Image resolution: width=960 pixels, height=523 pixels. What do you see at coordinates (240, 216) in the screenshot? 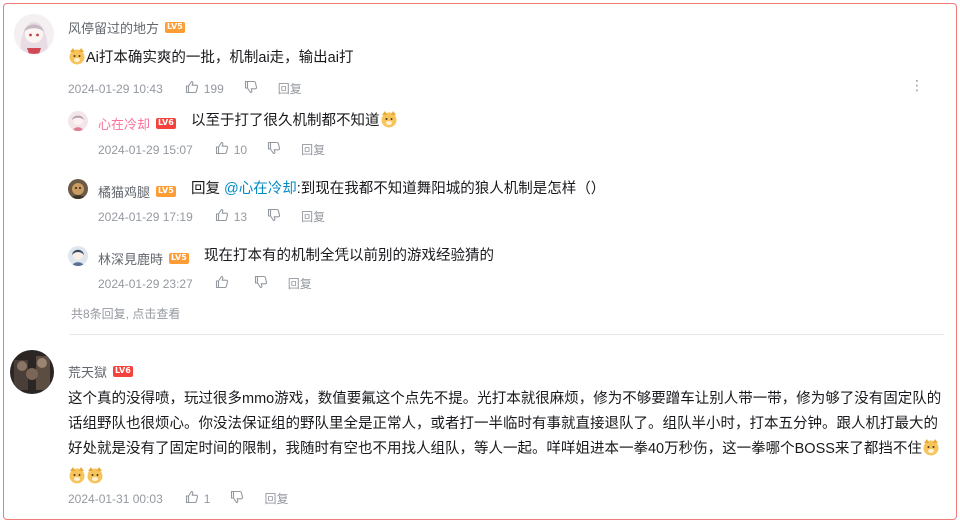
I see `like-count: 13` at bounding box center [240, 216].